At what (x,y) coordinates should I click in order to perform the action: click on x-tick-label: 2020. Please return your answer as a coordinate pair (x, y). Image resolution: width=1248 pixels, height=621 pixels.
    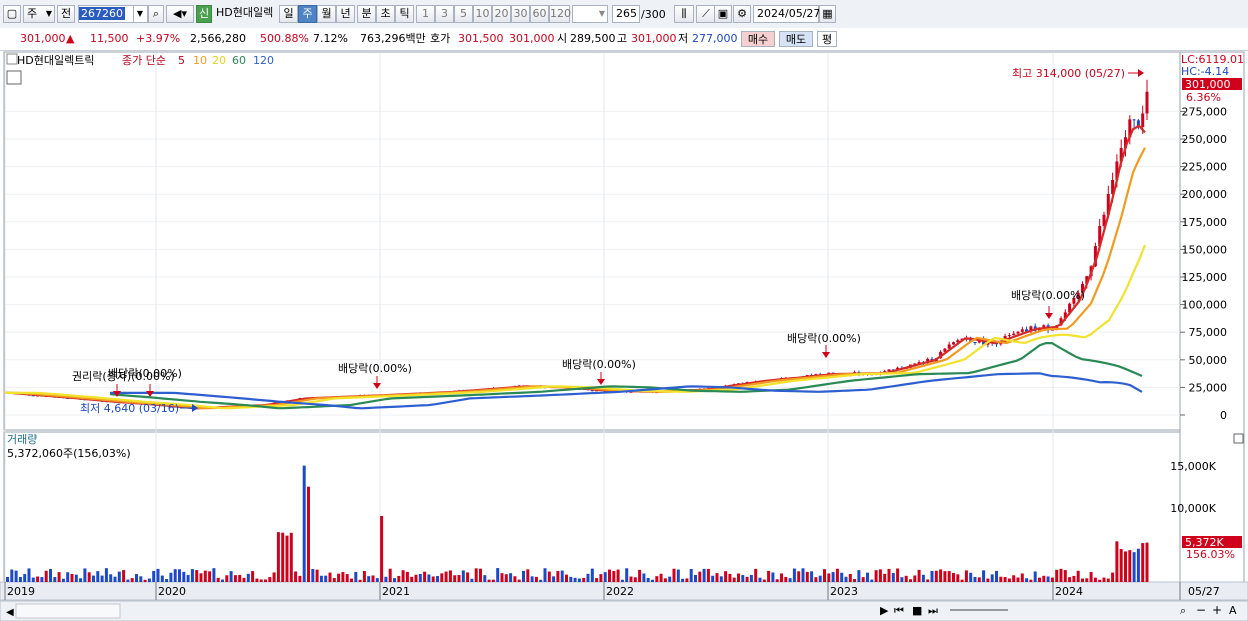
    Looking at the image, I should click on (172, 591).